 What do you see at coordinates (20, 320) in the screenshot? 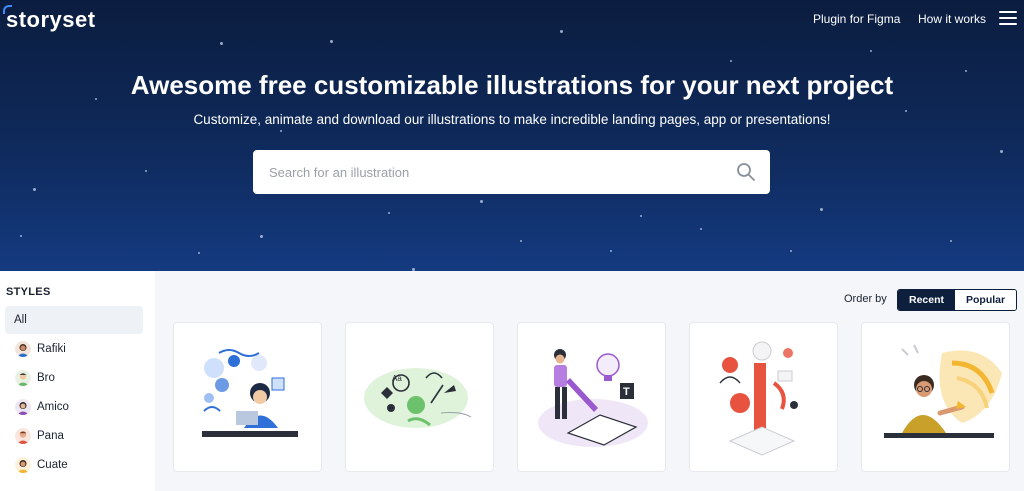
I see `style-item-label: All` at bounding box center [20, 320].